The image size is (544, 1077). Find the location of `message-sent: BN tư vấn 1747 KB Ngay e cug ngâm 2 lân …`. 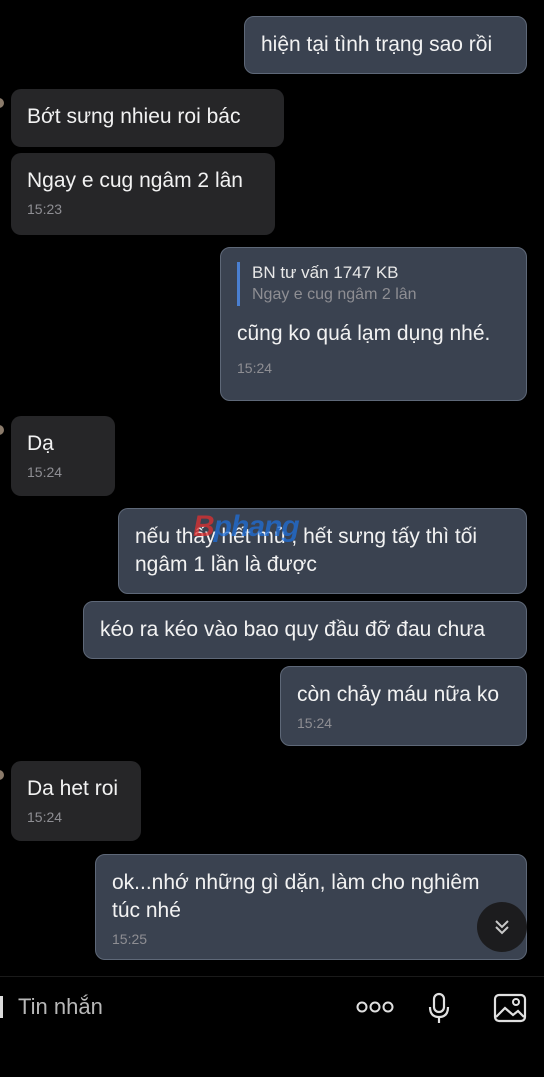

message-sent: BN tư vấn 1747 KB Ngay e cug ngâm 2 lân … is located at coordinates (373, 324).